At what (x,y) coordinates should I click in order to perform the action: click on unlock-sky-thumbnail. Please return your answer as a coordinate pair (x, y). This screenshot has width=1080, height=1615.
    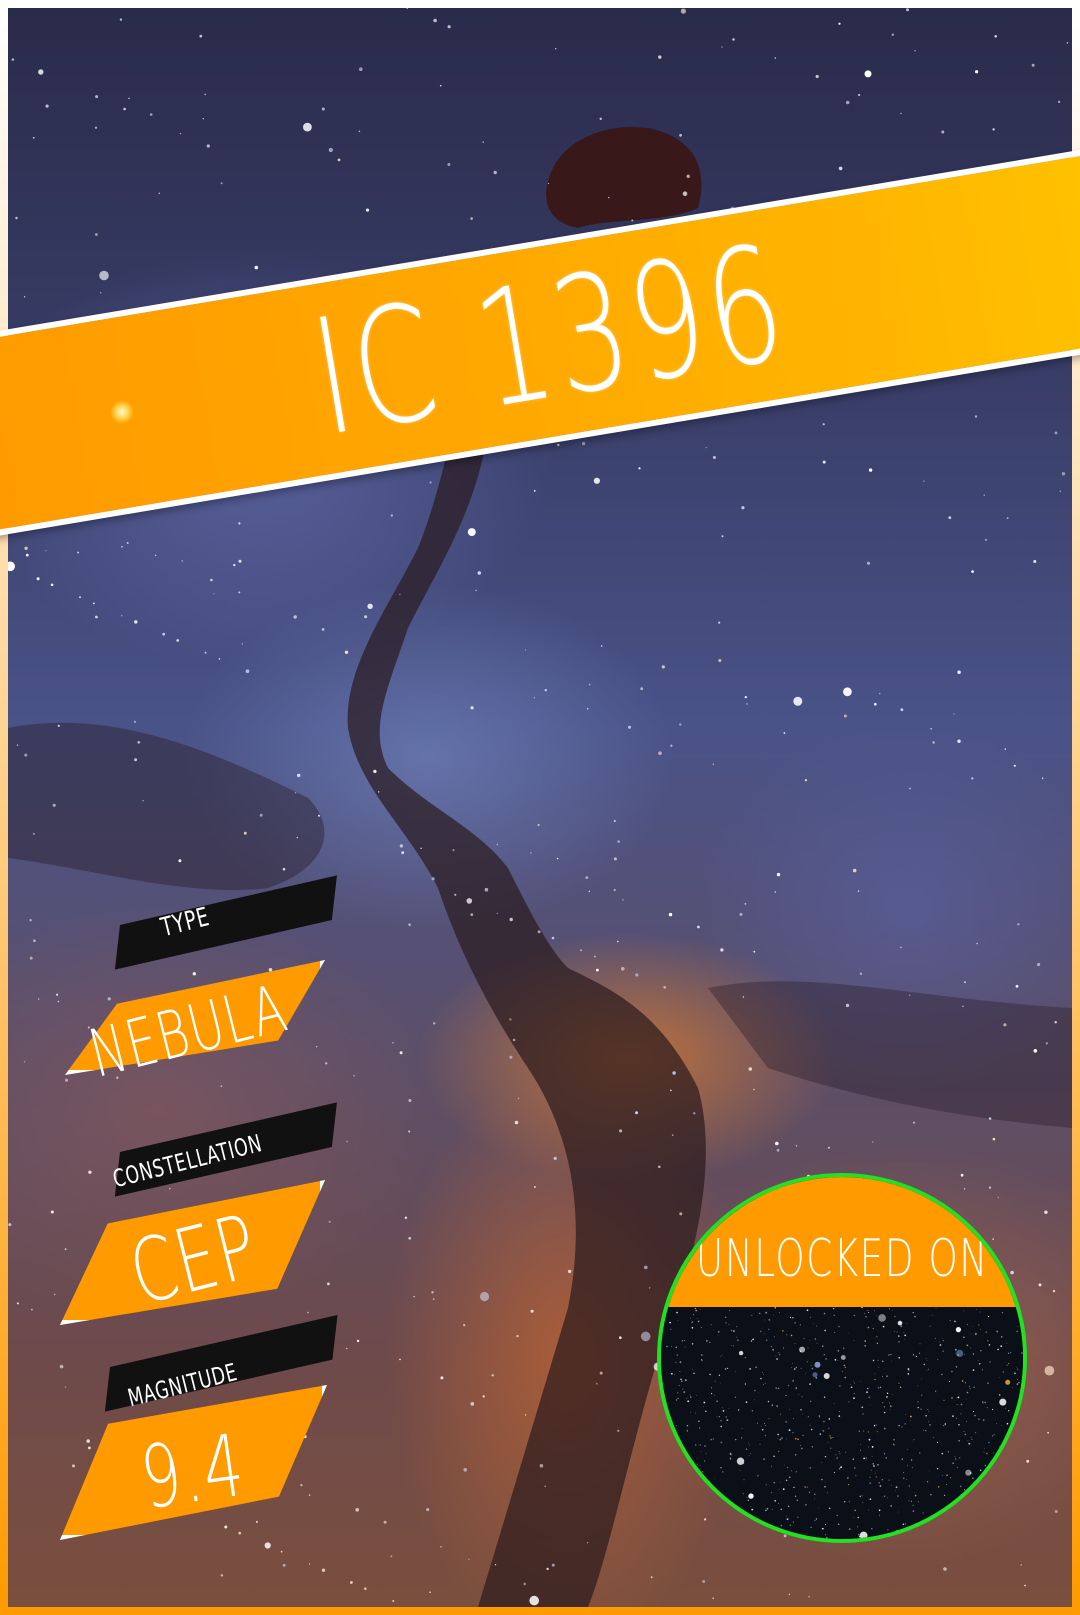
    Looking at the image, I should click on (842, 1423).